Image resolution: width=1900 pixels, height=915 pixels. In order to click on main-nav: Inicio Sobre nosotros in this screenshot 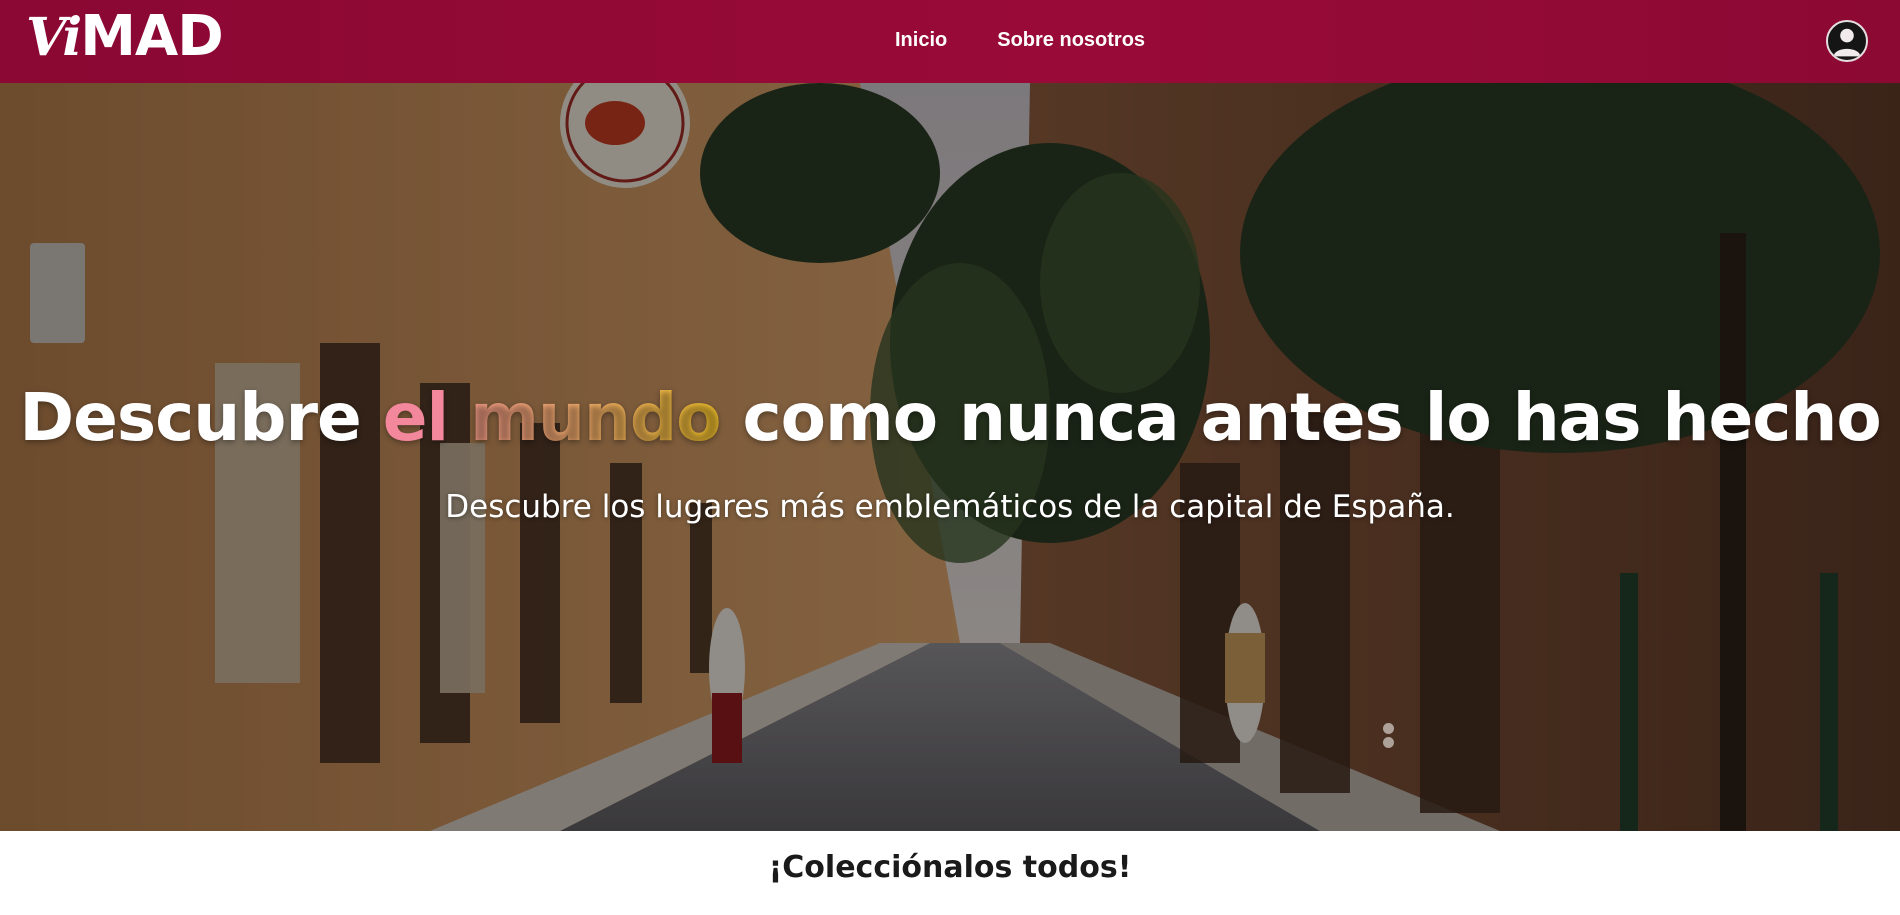, I will do `click(1020, 40)`.